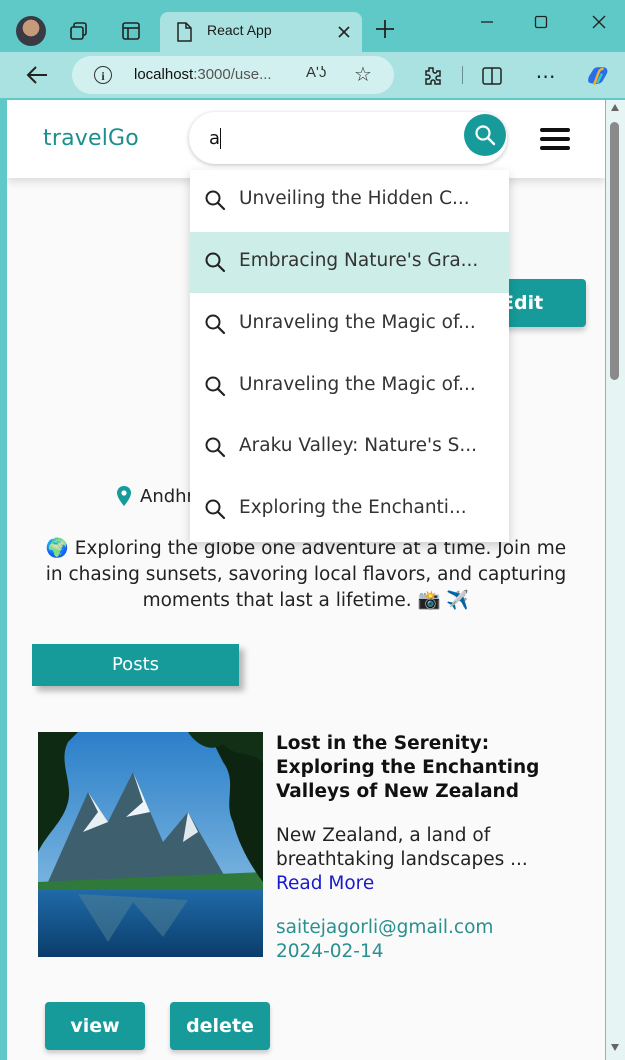 The width and height of the screenshot is (625, 1060). What do you see at coordinates (220, 138) in the screenshot?
I see `text-caret` at bounding box center [220, 138].